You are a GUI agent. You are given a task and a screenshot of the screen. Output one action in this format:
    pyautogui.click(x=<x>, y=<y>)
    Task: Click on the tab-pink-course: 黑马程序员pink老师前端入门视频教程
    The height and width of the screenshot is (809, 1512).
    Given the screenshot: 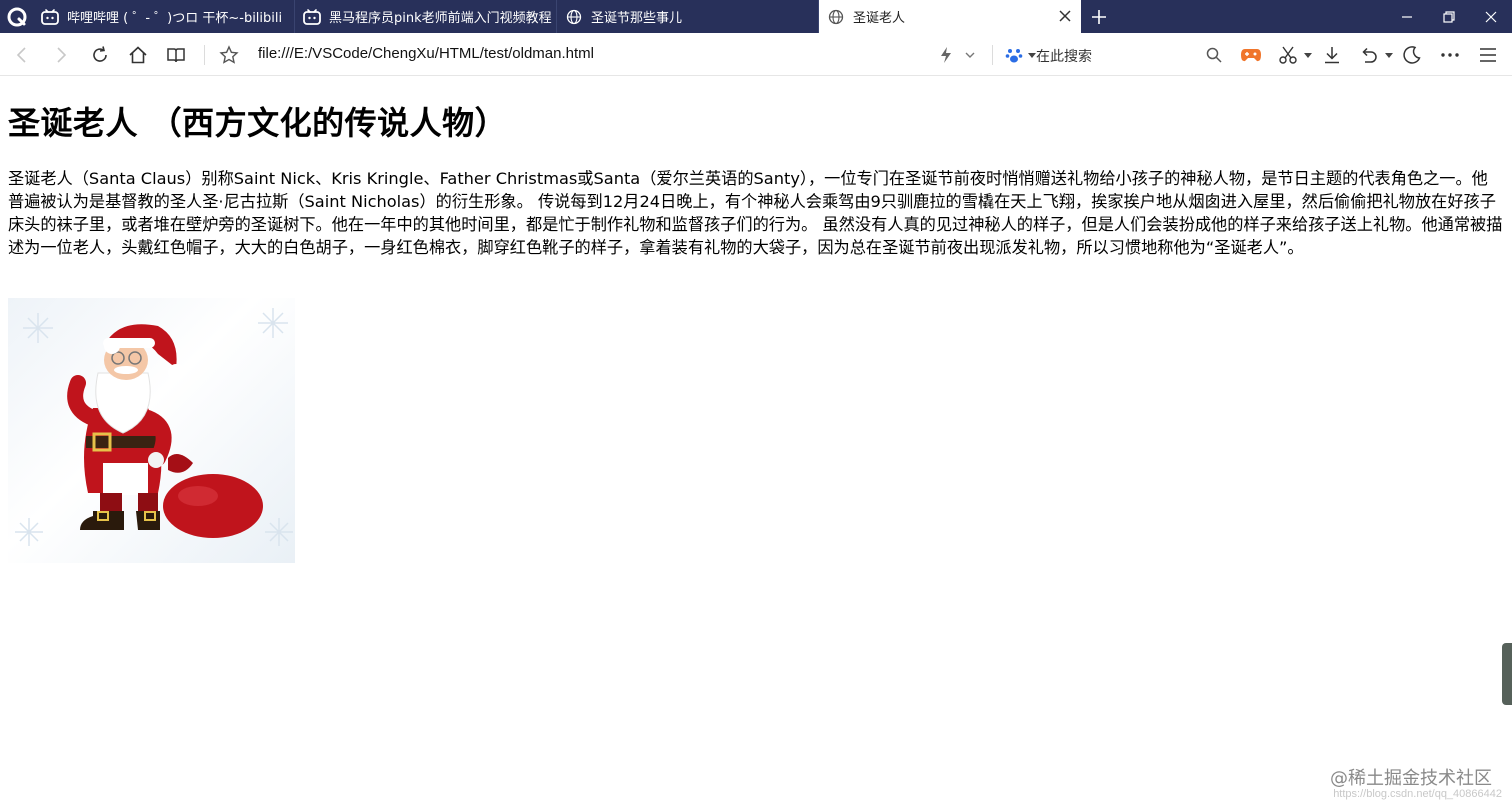 What is the action you would take?
    pyautogui.click(x=426, y=16)
    